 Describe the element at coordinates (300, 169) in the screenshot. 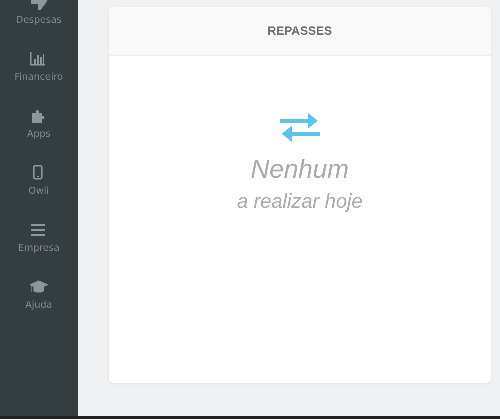

I see `empty-title: Nenhum` at that location.